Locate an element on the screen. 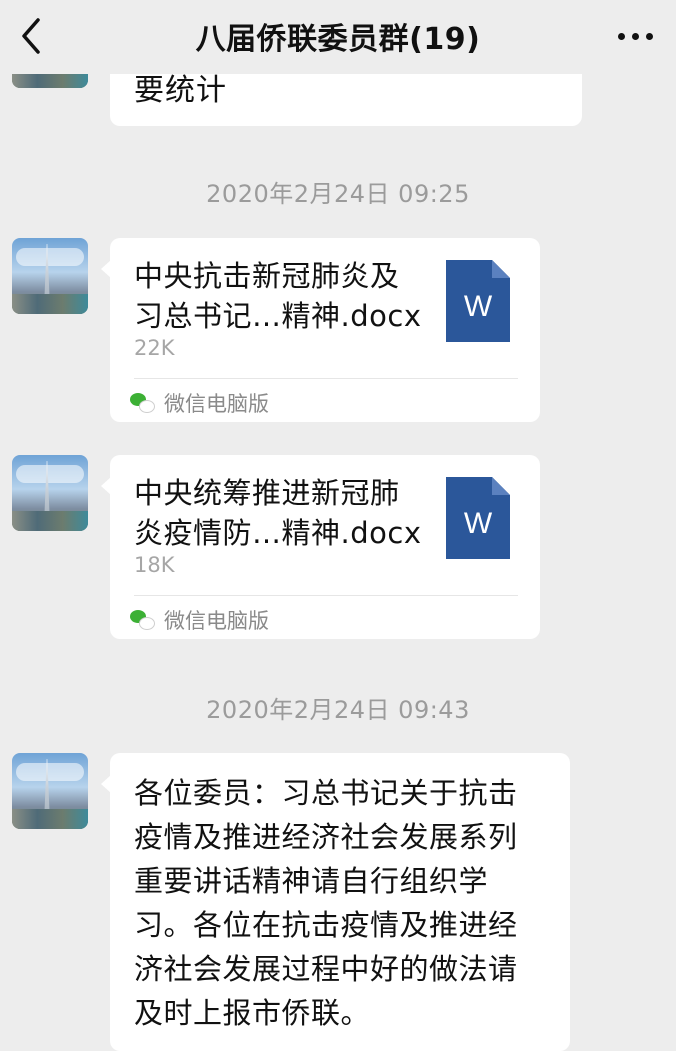 This screenshot has height=1051, width=676. message-line: 疫情及推进经济社会发展系列 is located at coordinates (326, 837).